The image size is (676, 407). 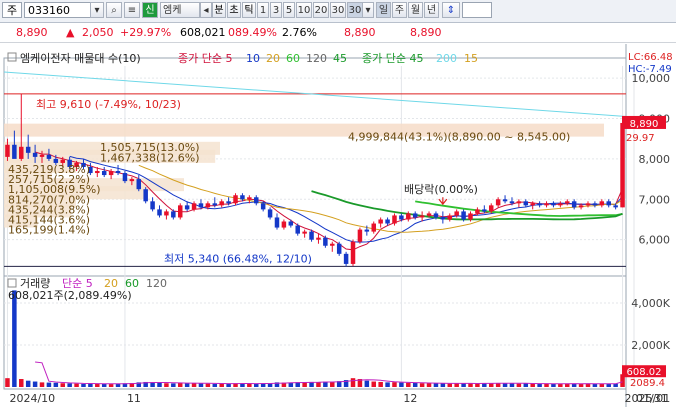 I want to click on min-price-label: 최저 5,340 (66.48%, 12/10), so click(x=238, y=258).